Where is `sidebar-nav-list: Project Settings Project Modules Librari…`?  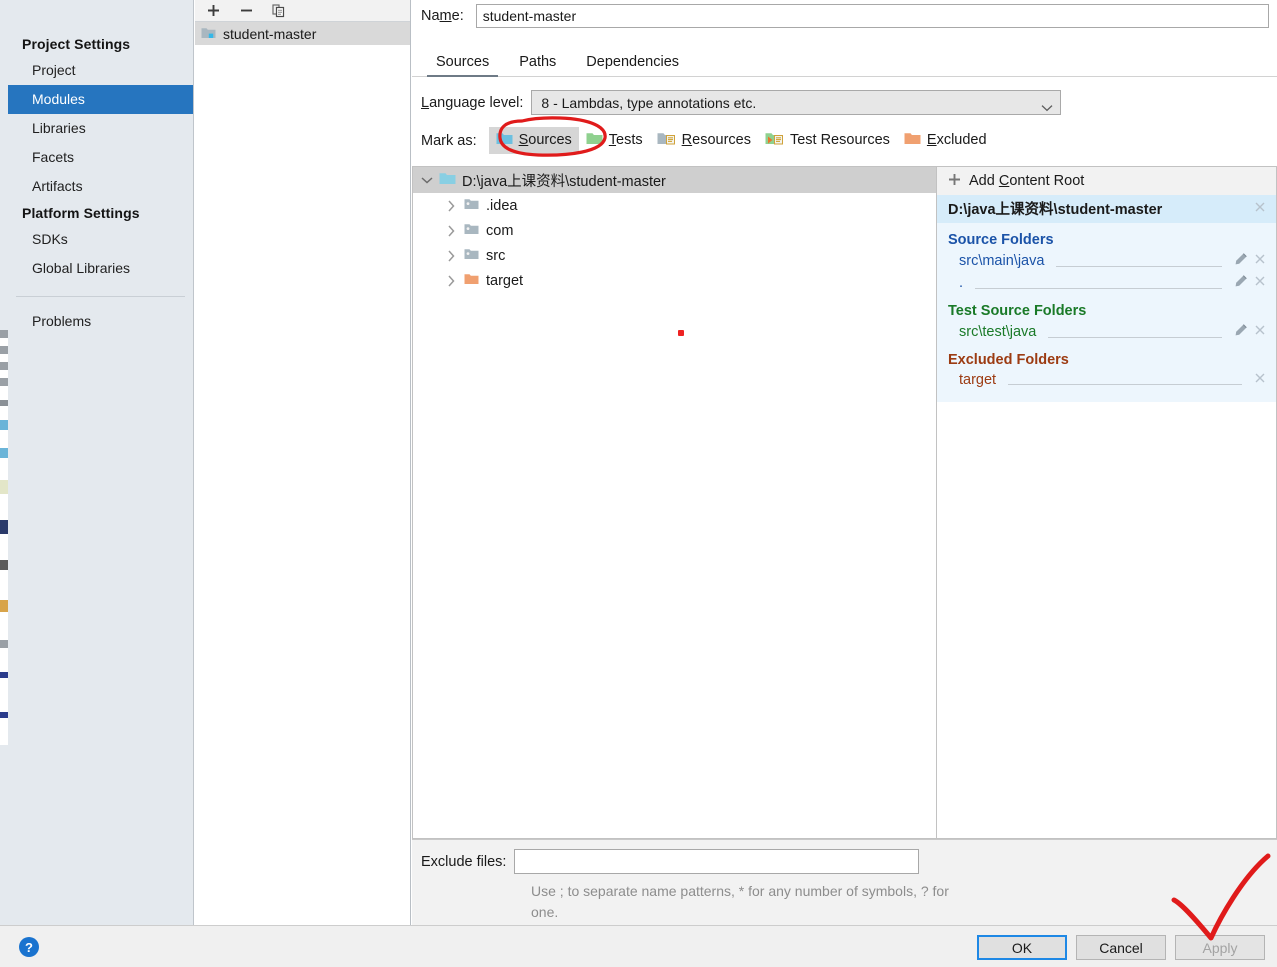
sidebar-nav-list: Project Settings Project Modules Librari… is located at coordinates (100, 168).